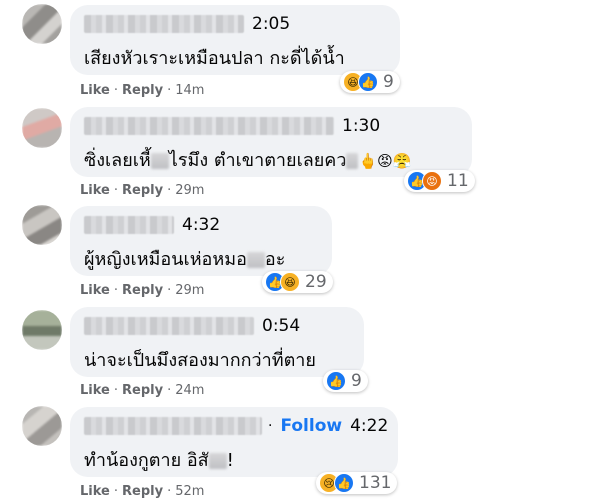  I want to click on follow-button: Follow, so click(311, 426).